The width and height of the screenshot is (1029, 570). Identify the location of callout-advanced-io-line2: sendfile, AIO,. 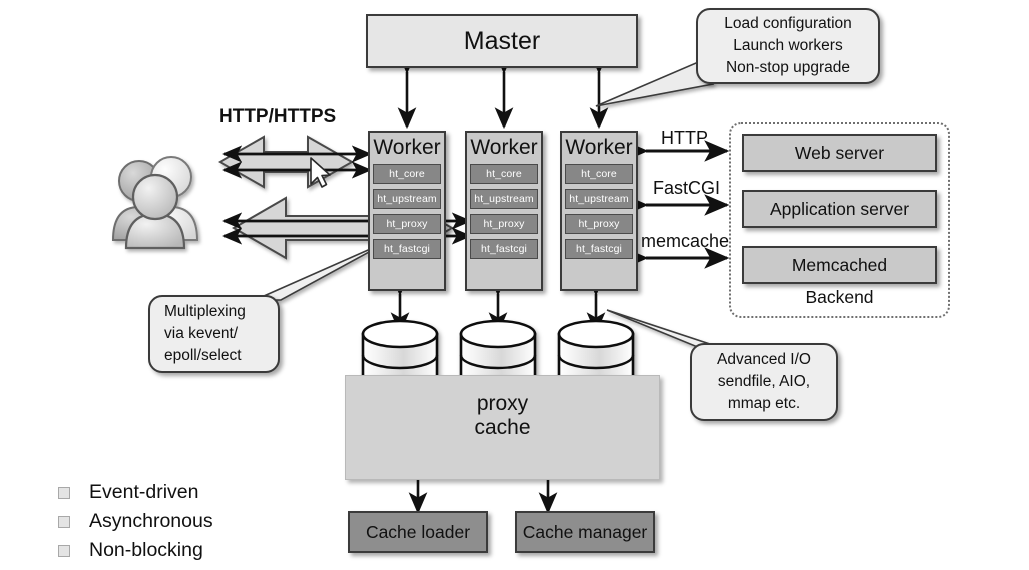
(764, 381).